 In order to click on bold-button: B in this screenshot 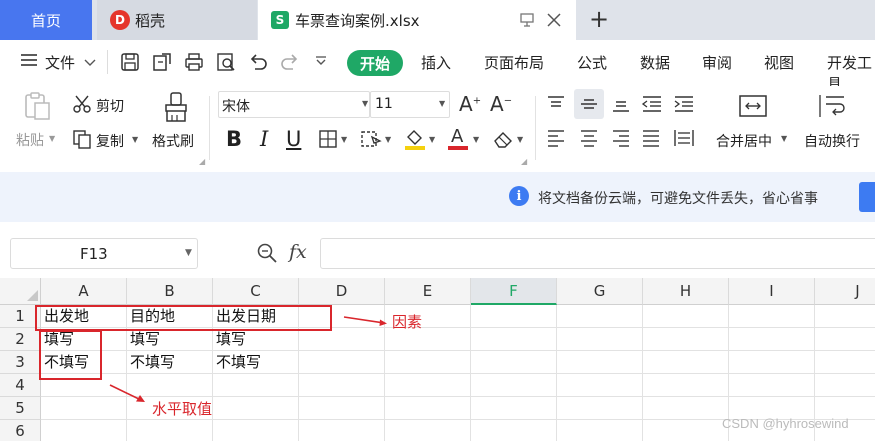, I will do `click(234, 139)`.